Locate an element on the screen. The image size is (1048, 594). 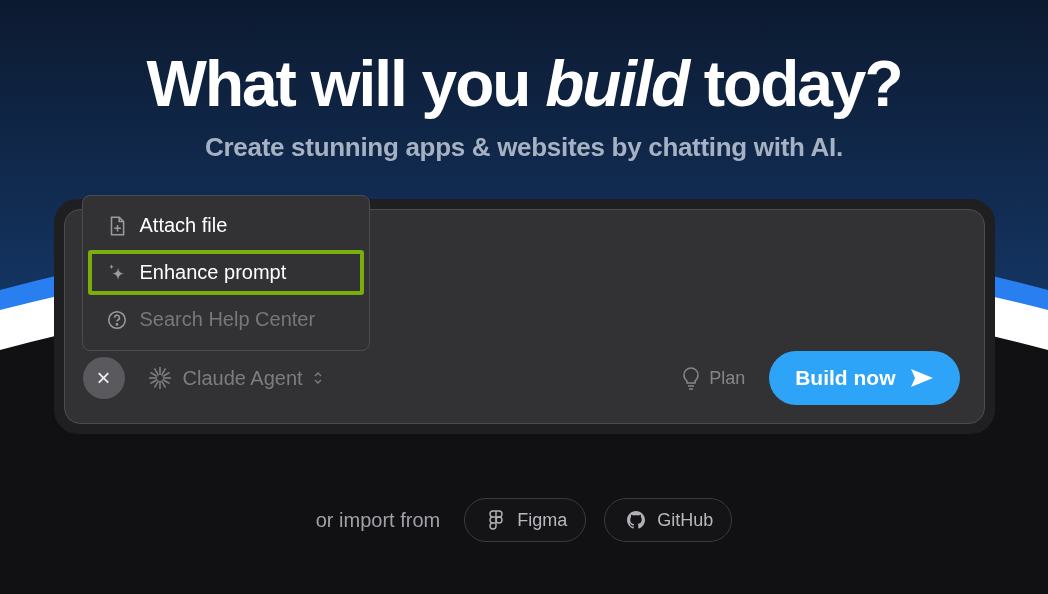
menu-item-label: Enhance prompt is located at coordinates (213, 272).